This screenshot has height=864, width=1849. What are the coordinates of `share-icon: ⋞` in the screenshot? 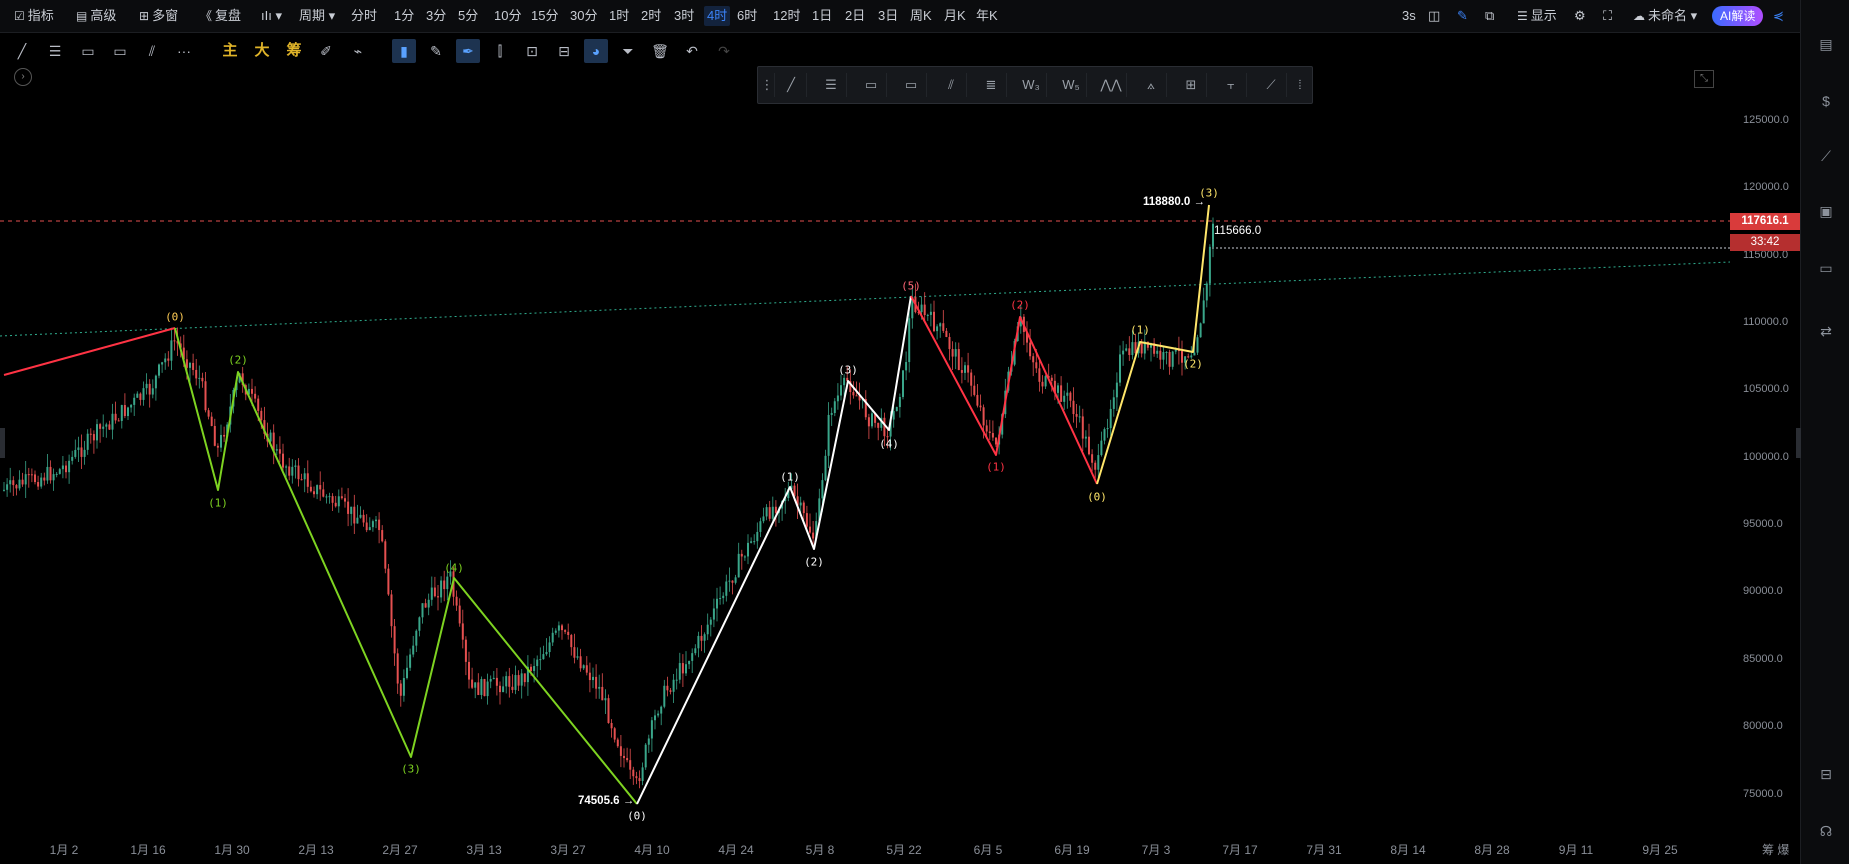 It's located at (1778, 16).